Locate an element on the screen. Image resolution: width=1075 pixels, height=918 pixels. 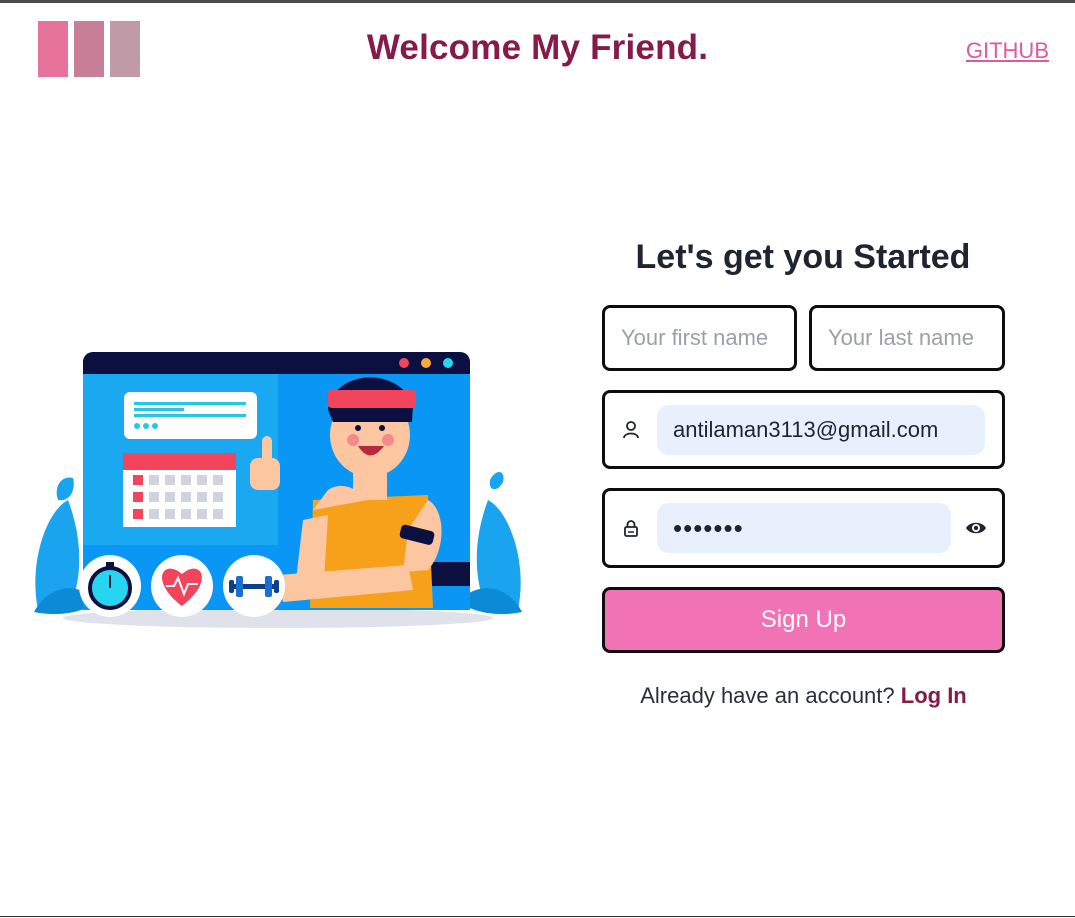
last-name-input is located at coordinates (907, 338).